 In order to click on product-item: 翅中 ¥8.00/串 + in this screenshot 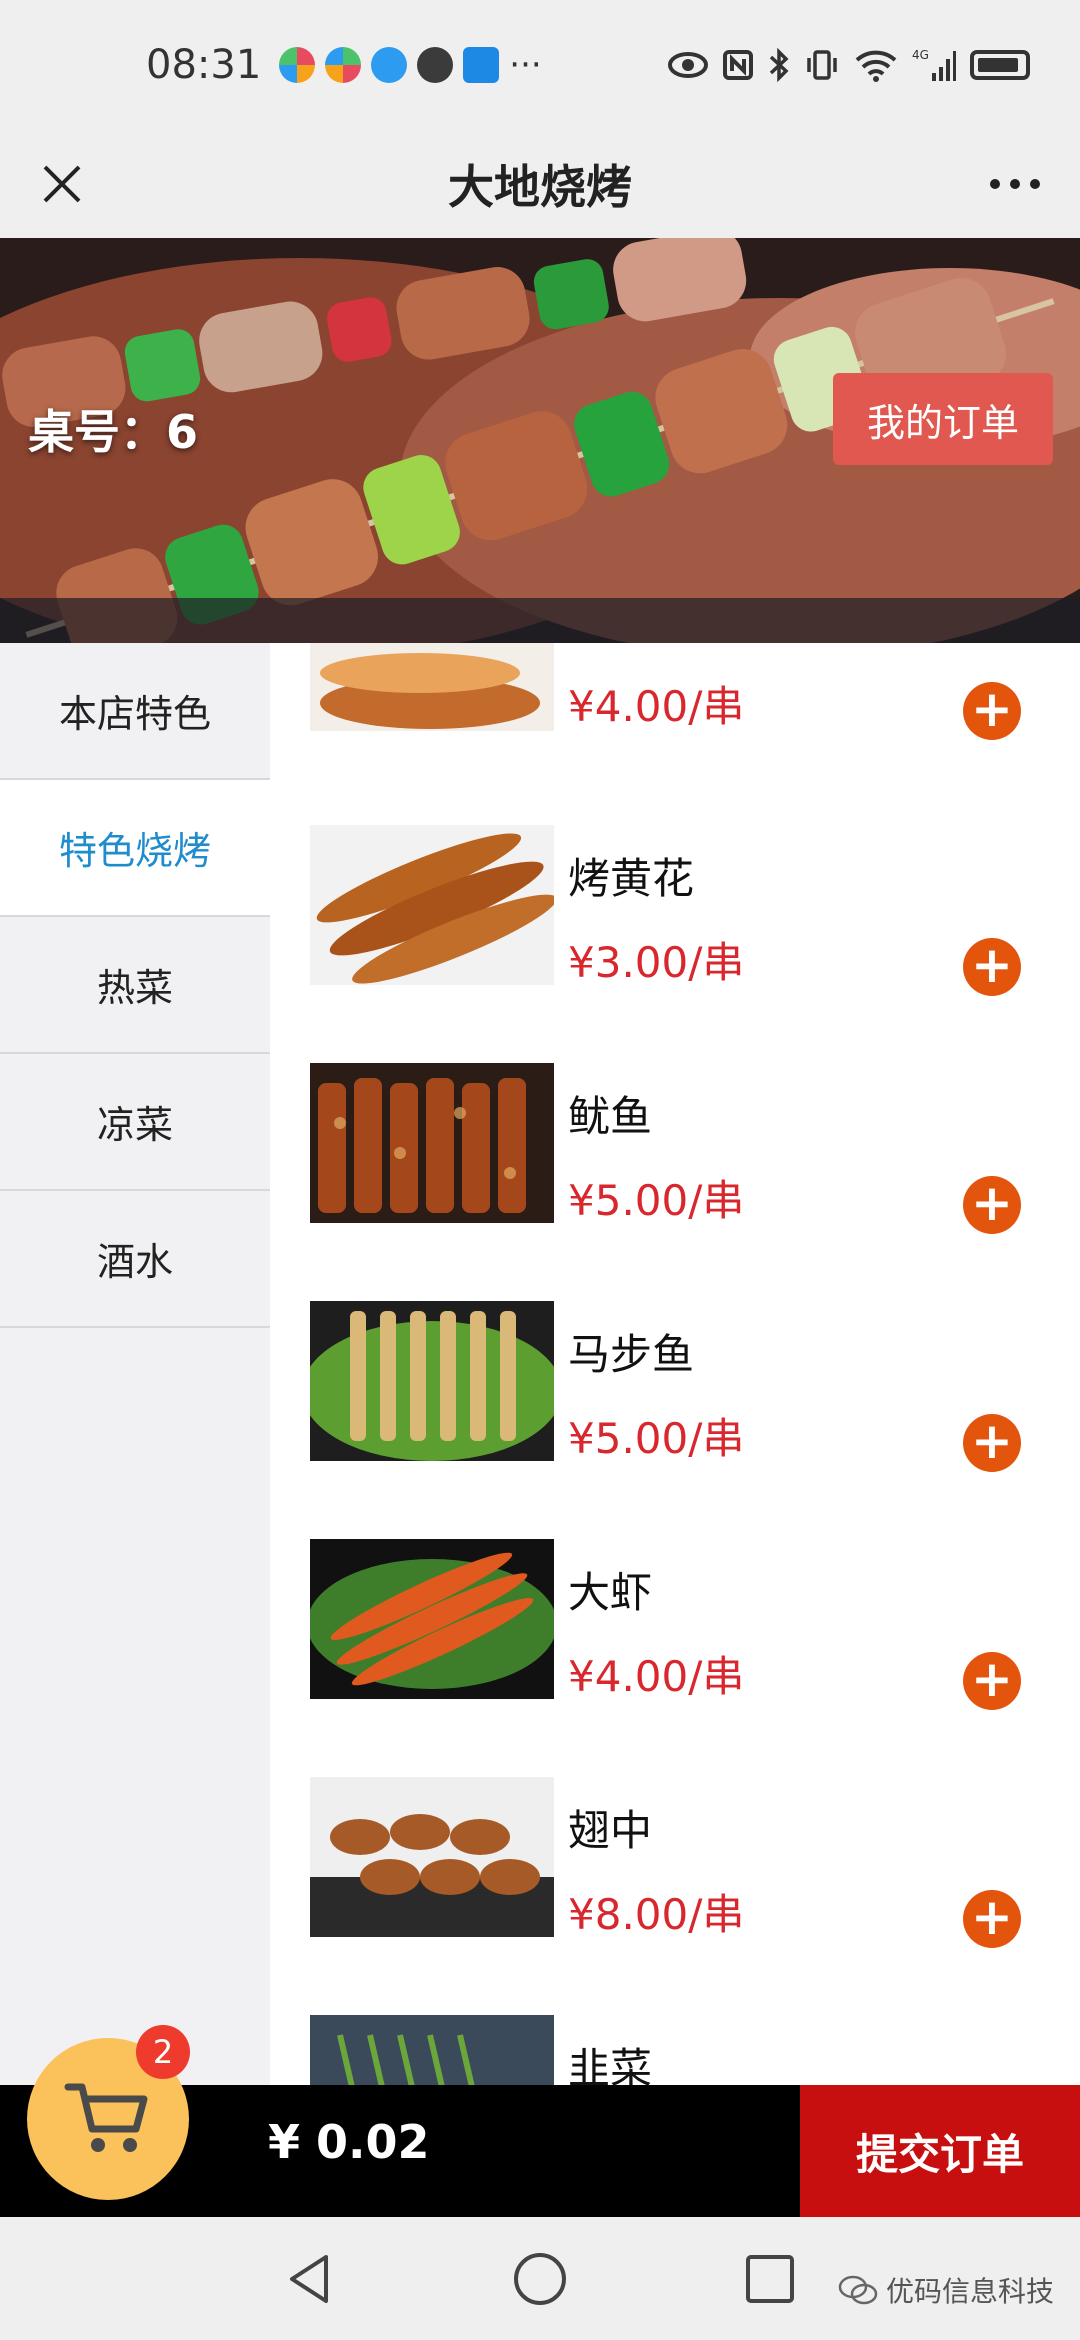, I will do `click(675, 1896)`.